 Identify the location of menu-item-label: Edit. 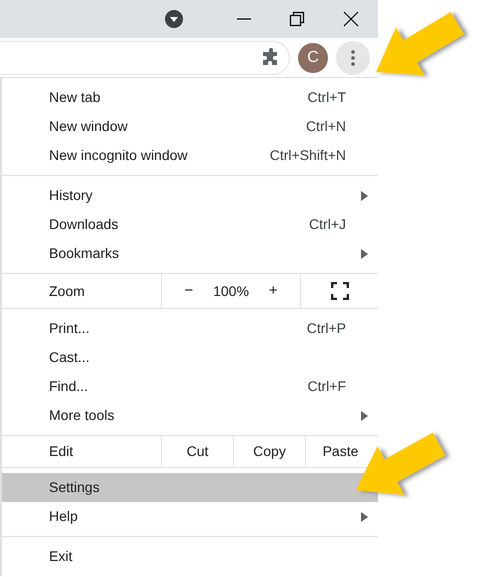
(61, 451).